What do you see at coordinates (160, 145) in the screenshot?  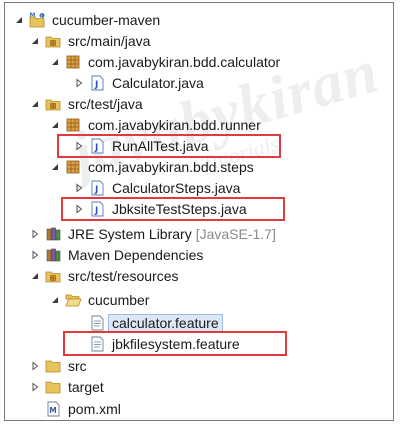 I see `tree-item-label: RunAllTest.java` at bounding box center [160, 145].